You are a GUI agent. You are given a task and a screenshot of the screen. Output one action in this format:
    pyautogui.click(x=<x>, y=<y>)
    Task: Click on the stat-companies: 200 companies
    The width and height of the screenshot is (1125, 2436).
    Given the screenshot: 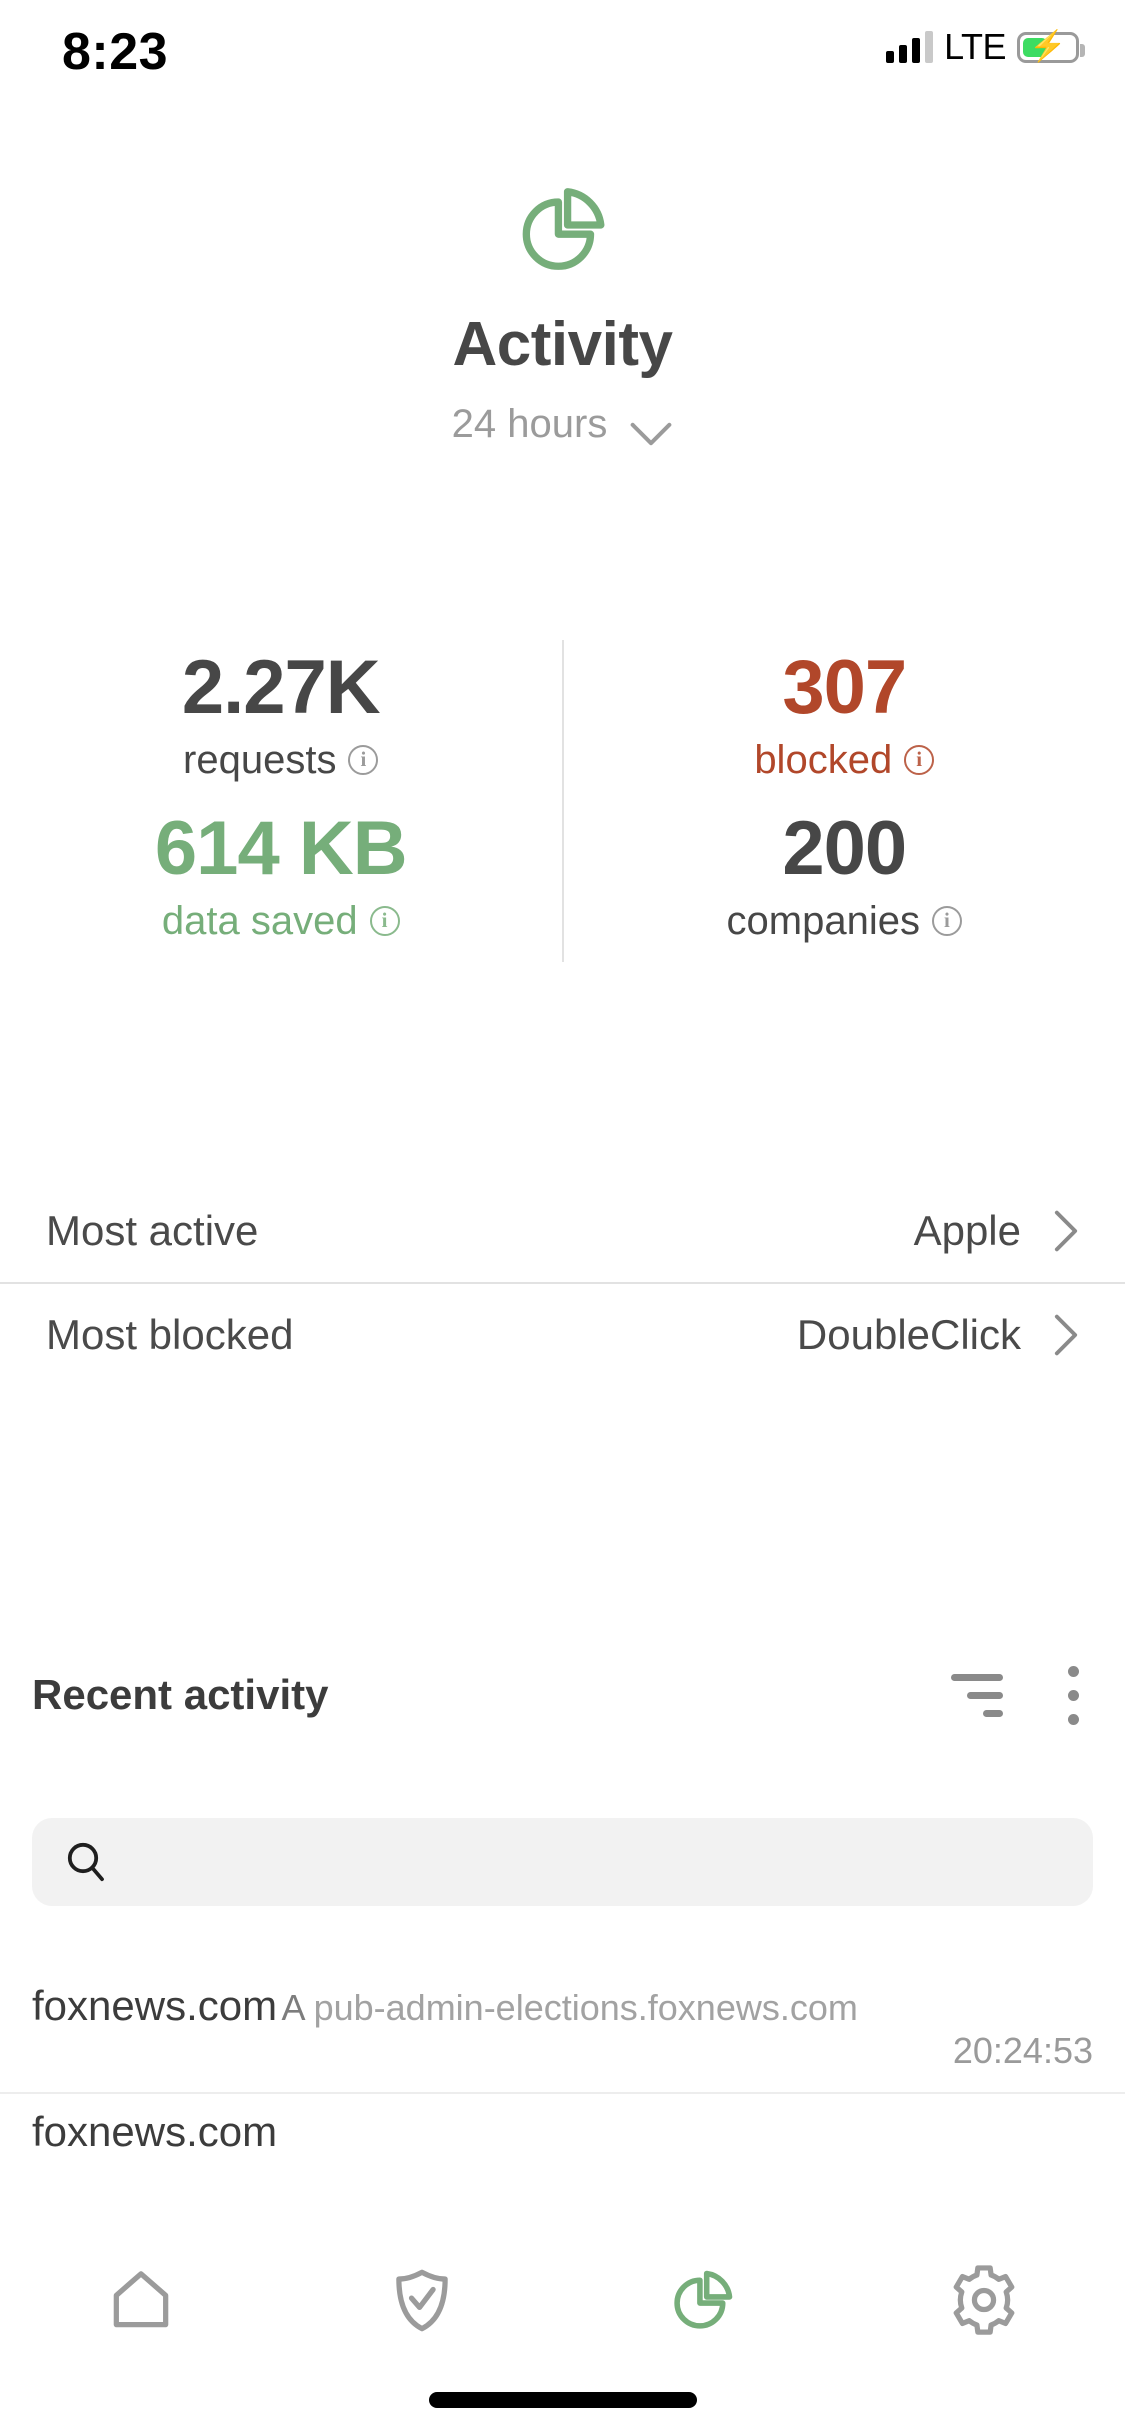 What is the action you would take?
    pyautogui.click(x=843, y=881)
    